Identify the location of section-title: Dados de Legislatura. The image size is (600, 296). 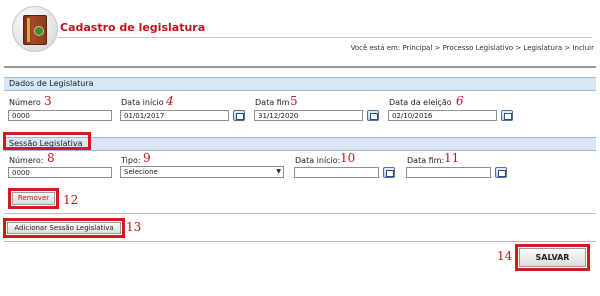
(51, 83).